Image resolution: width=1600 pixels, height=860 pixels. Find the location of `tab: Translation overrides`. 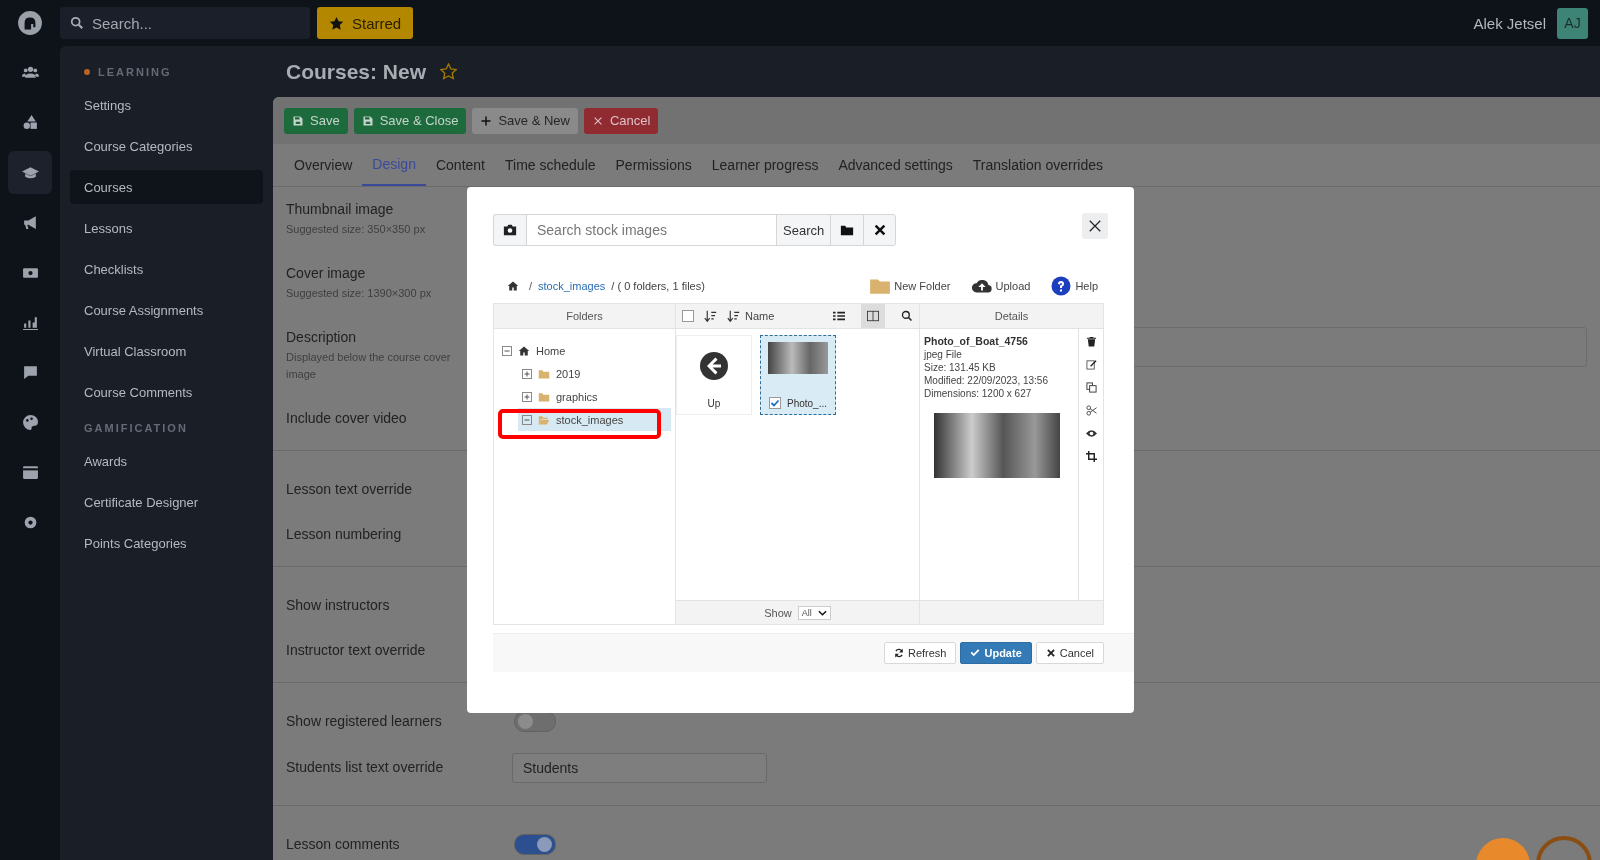

tab: Translation overrides is located at coordinates (1038, 165).